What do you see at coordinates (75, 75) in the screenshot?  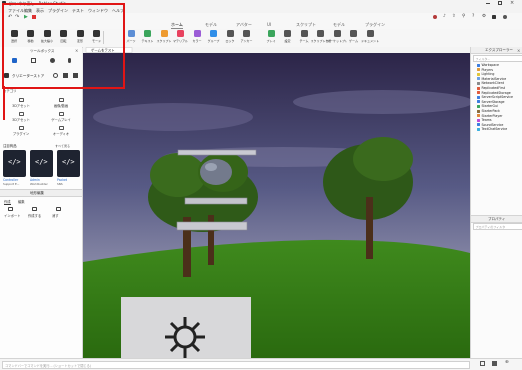 I see `filter-icon` at bounding box center [75, 75].